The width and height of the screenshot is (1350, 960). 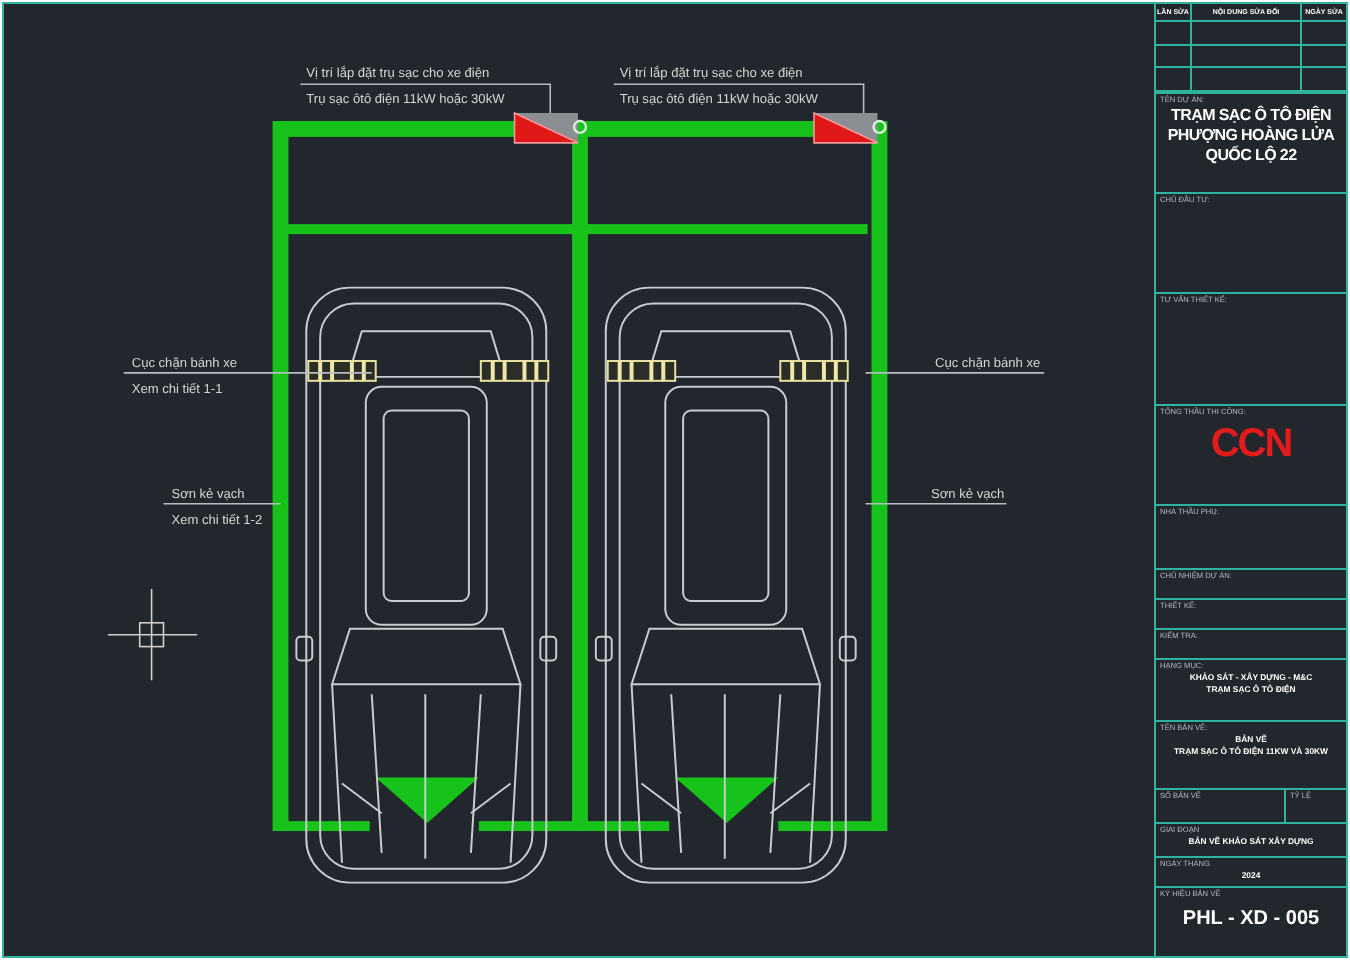 I want to click on project-title: PHƯỢNG HOÀNG LỬA, so click(x=1251, y=135).